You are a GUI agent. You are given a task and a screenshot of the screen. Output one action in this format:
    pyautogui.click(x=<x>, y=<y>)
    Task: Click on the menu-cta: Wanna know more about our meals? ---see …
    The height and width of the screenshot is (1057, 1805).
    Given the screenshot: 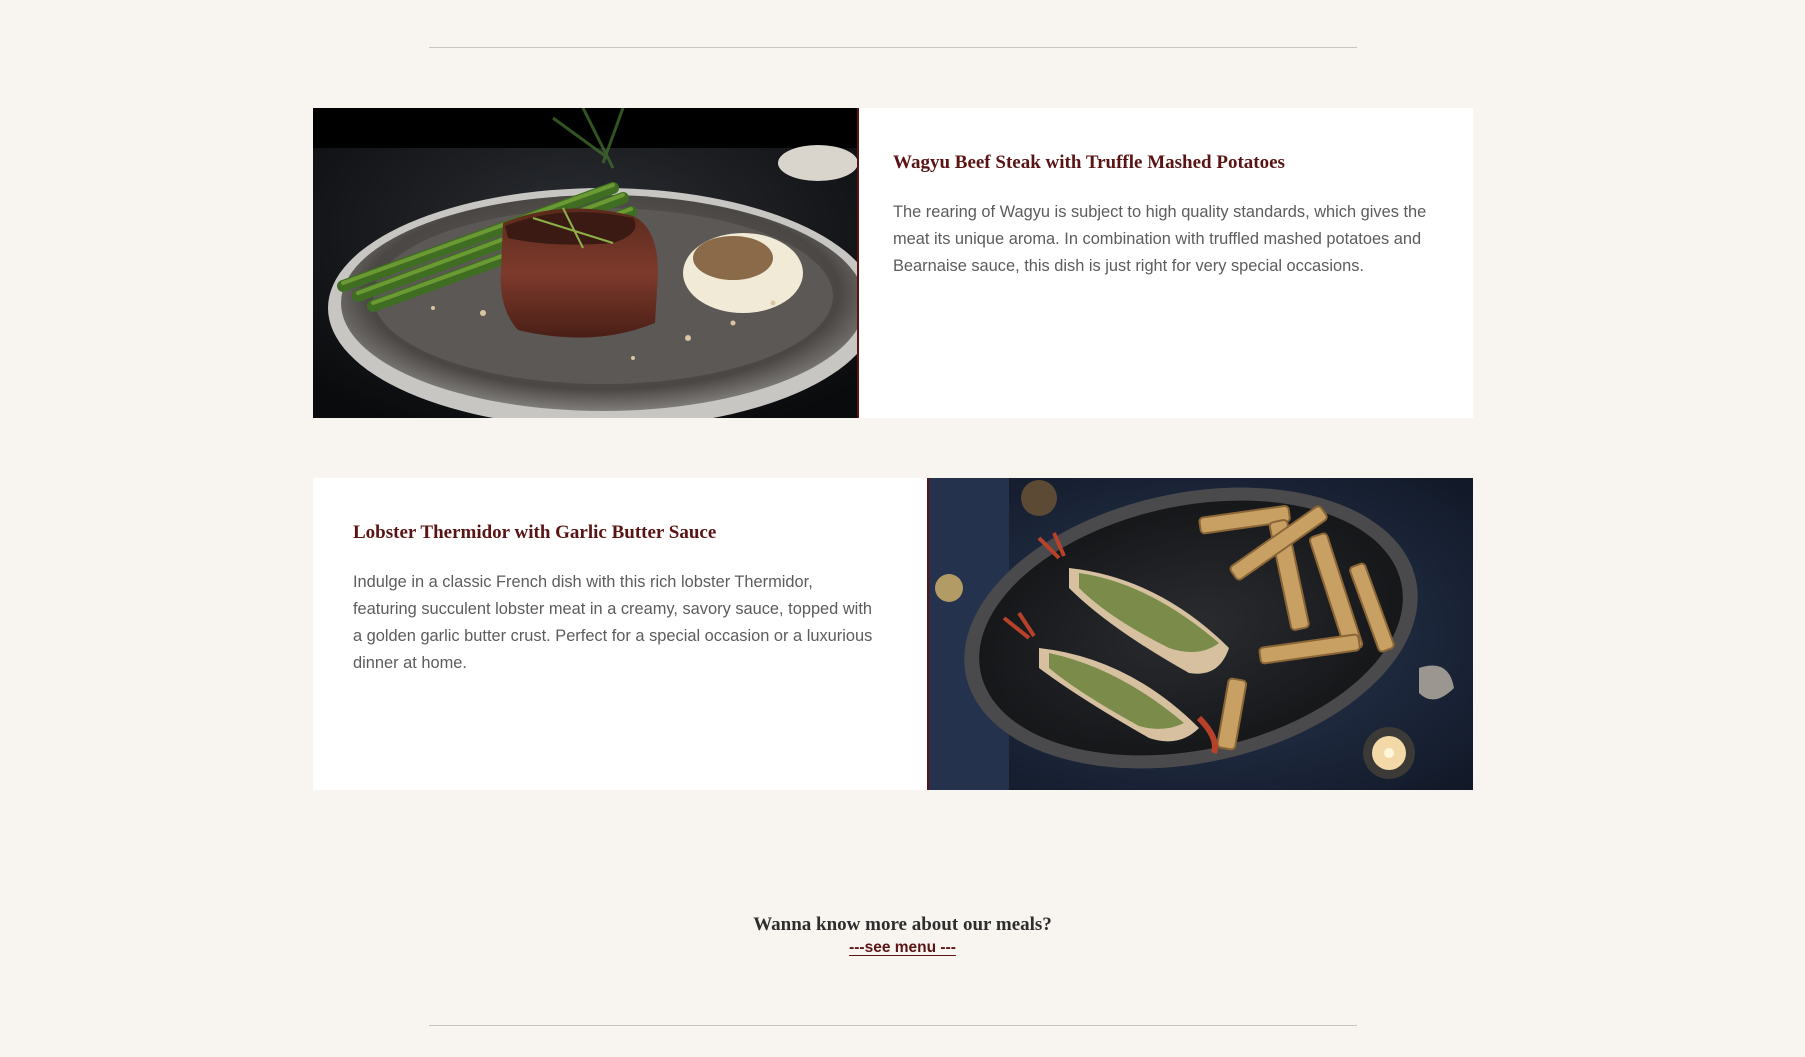 What is the action you would take?
    pyautogui.click(x=902, y=935)
    